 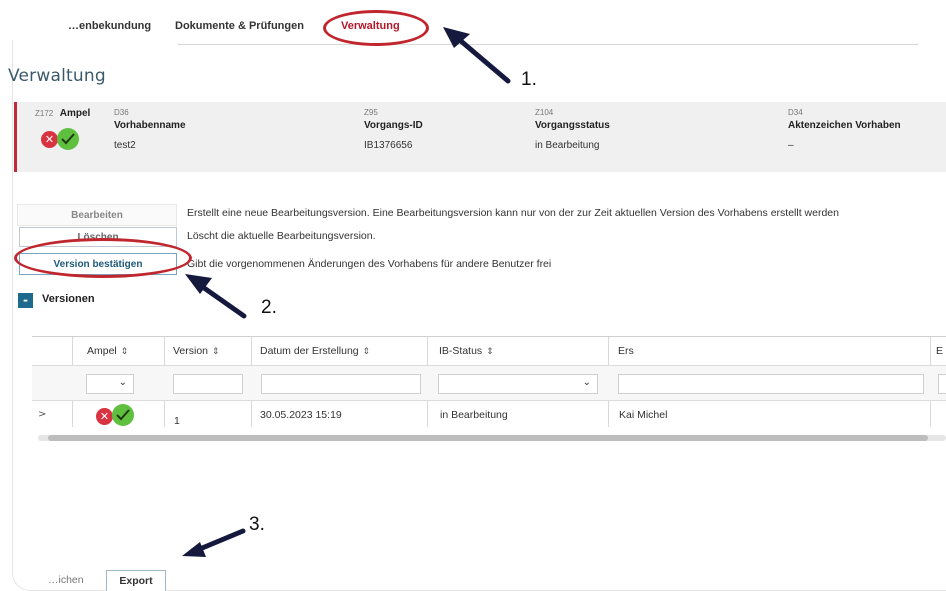 I want to click on annotation-number-3: 3., so click(x=257, y=524).